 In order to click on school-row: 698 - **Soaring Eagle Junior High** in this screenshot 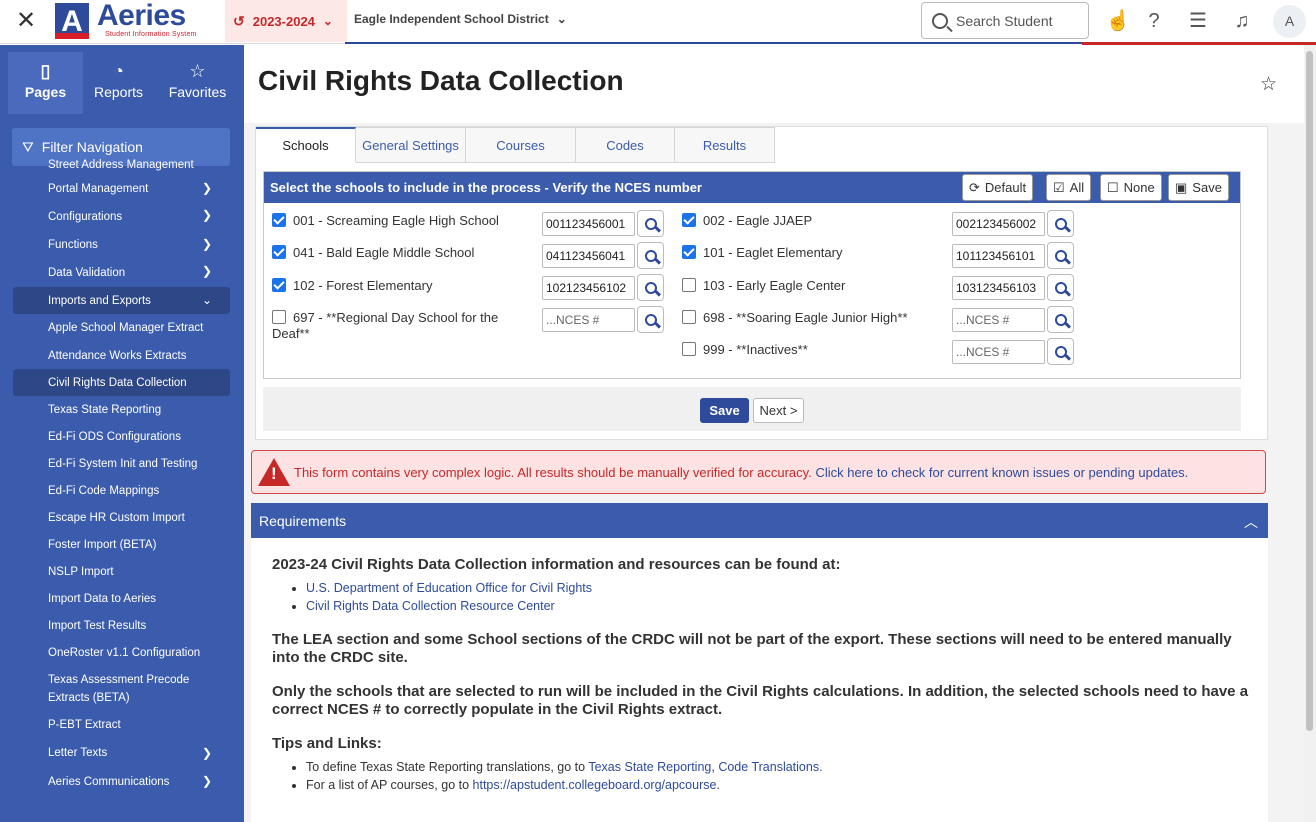, I will do `click(795, 318)`.